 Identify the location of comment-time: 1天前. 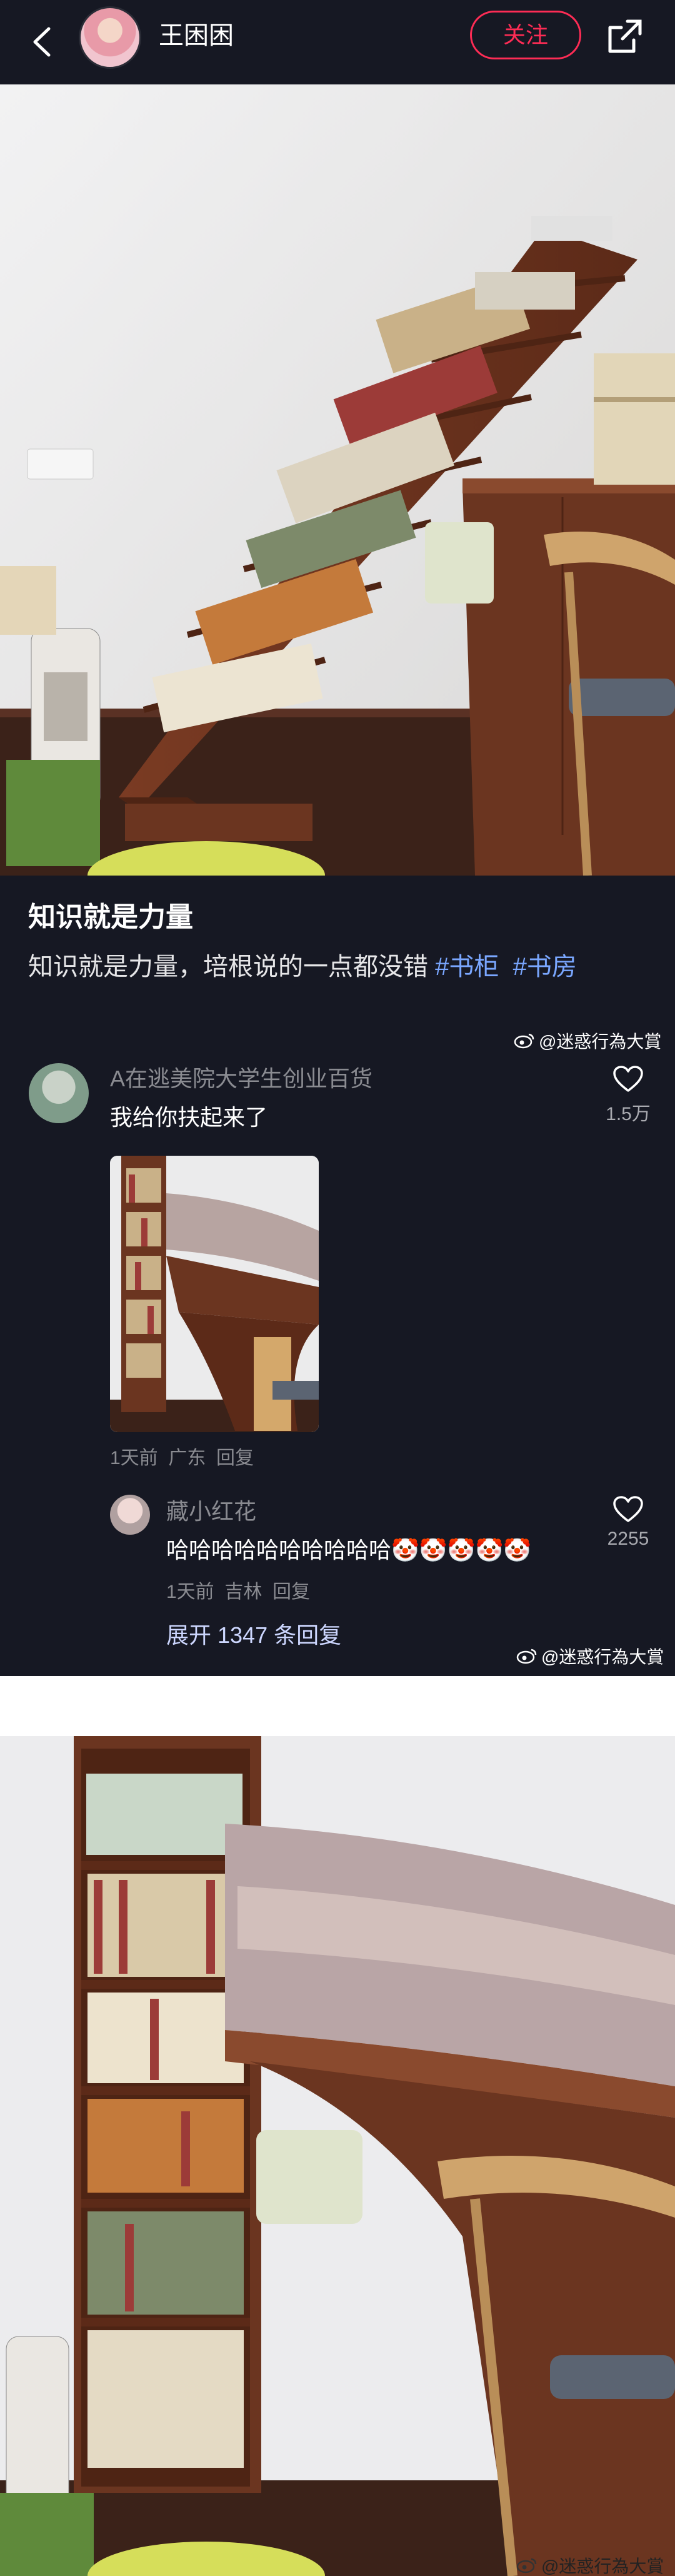
(134, 1458).